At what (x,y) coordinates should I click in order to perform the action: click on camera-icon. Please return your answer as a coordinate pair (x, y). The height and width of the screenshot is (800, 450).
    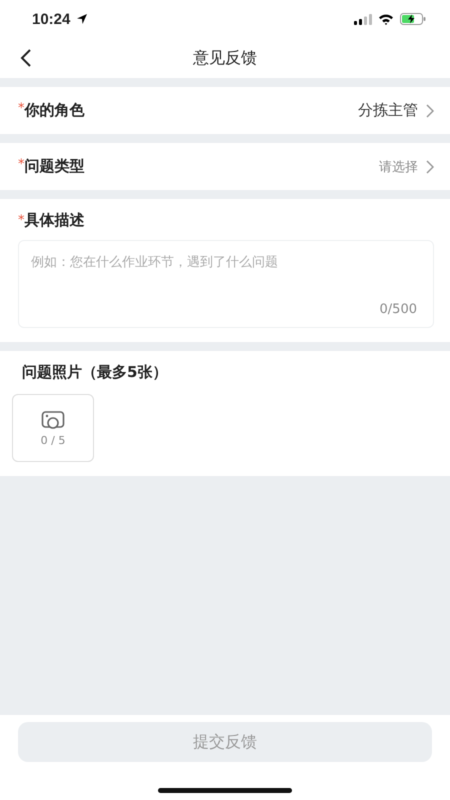
    Looking at the image, I should click on (53, 420).